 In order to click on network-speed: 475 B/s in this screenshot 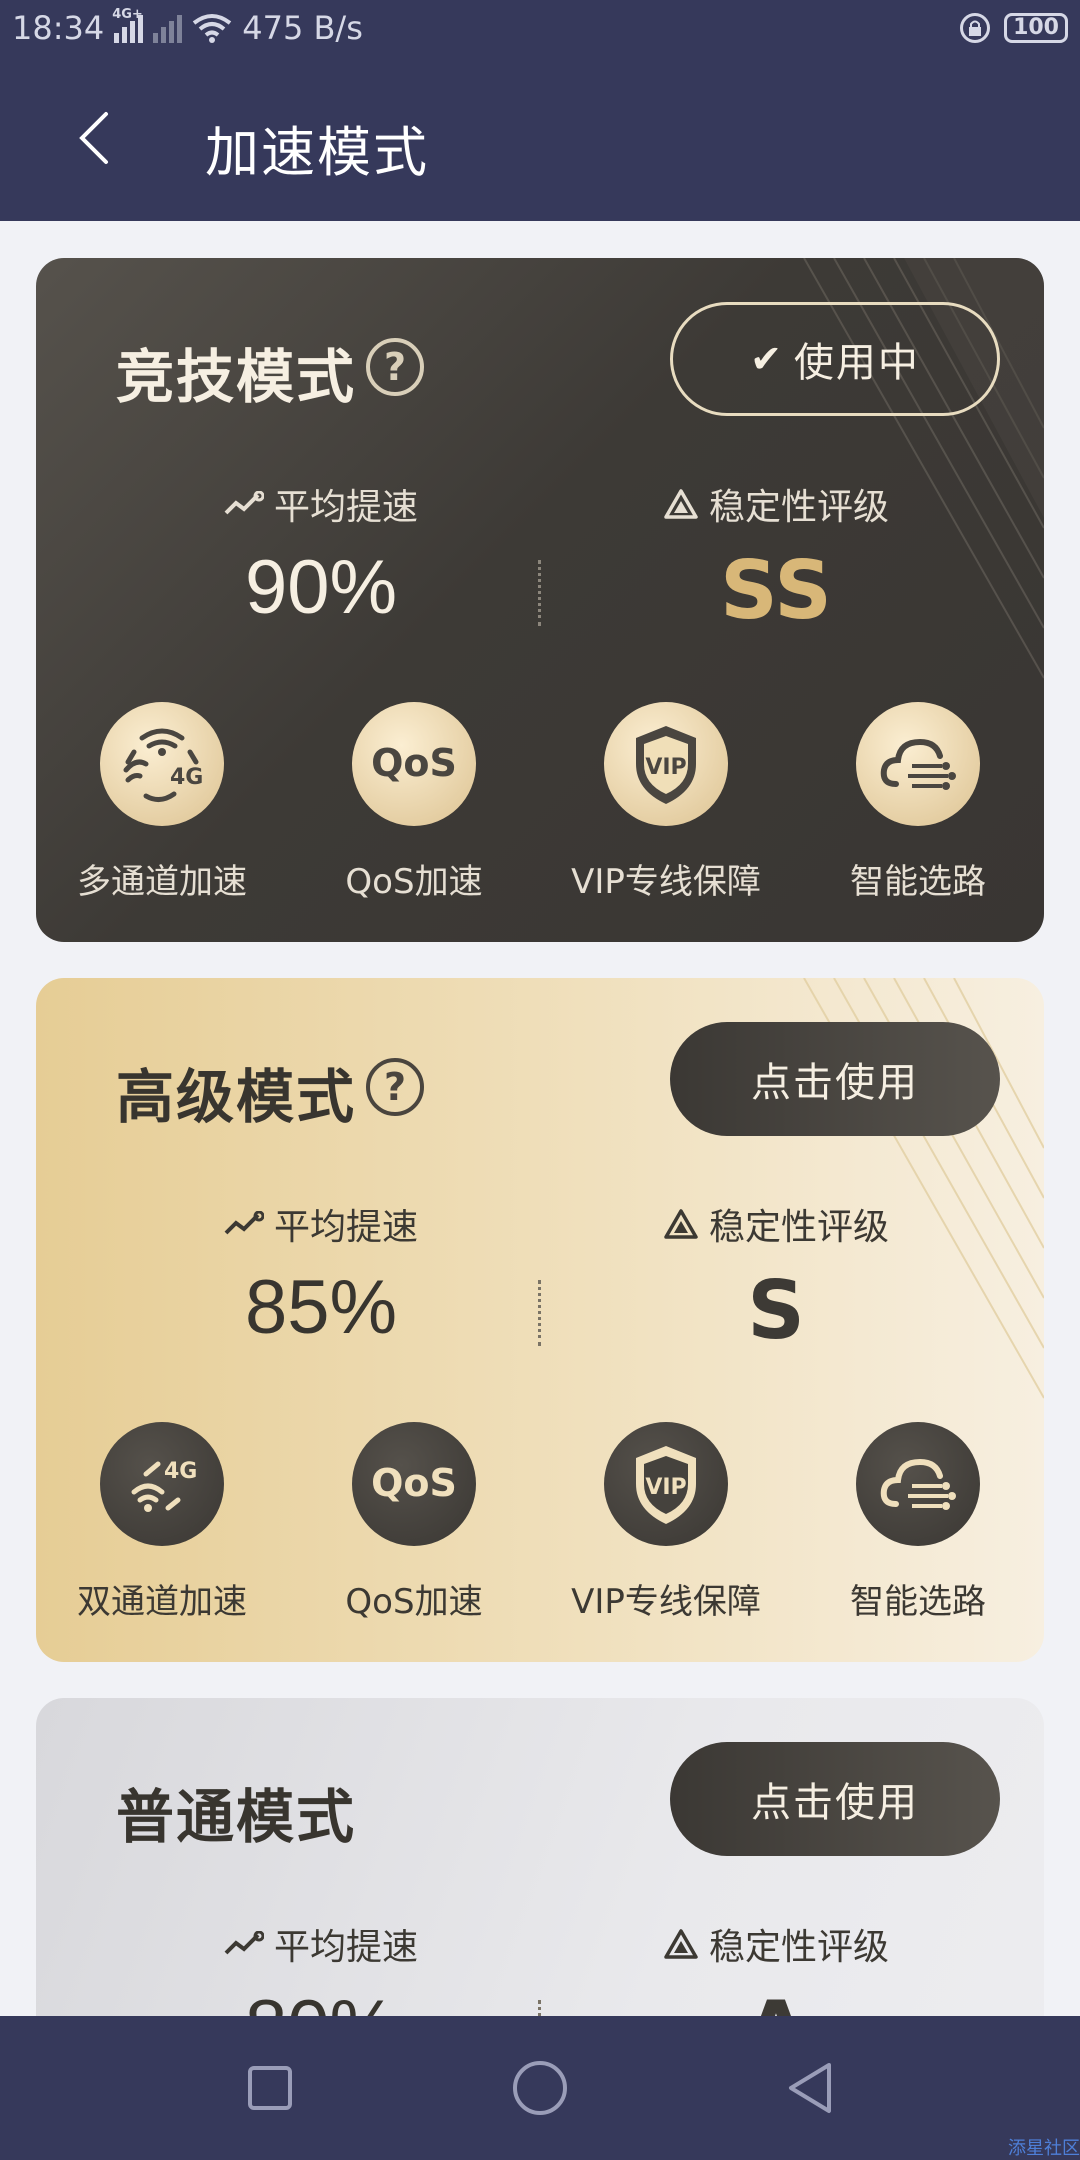, I will do `click(302, 28)`.